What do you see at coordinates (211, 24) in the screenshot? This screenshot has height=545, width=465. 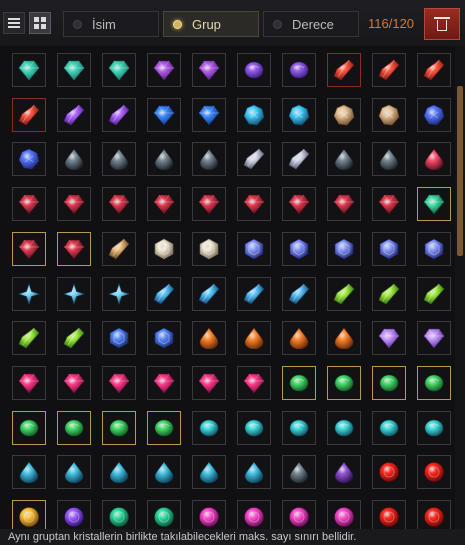 I see `sort-by-group-button: Grup` at bounding box center [211, 24].